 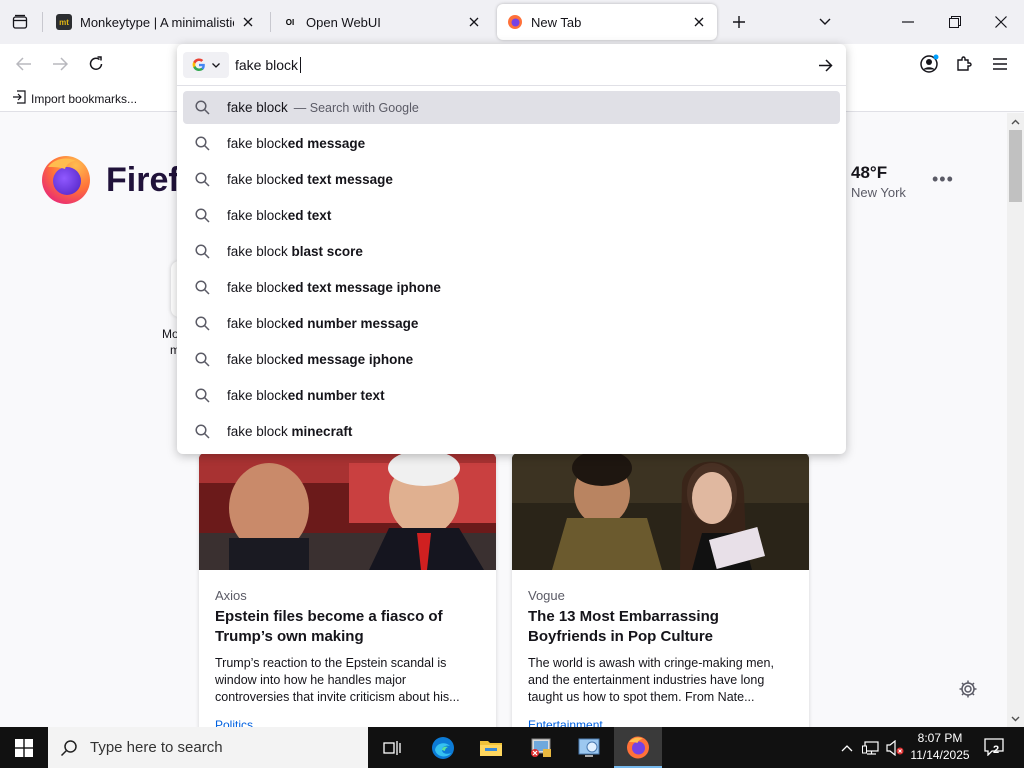 What do you see at coordinates (301, 65) in the screenshot?
I see `text-caret` at bounding box center [301, 65].